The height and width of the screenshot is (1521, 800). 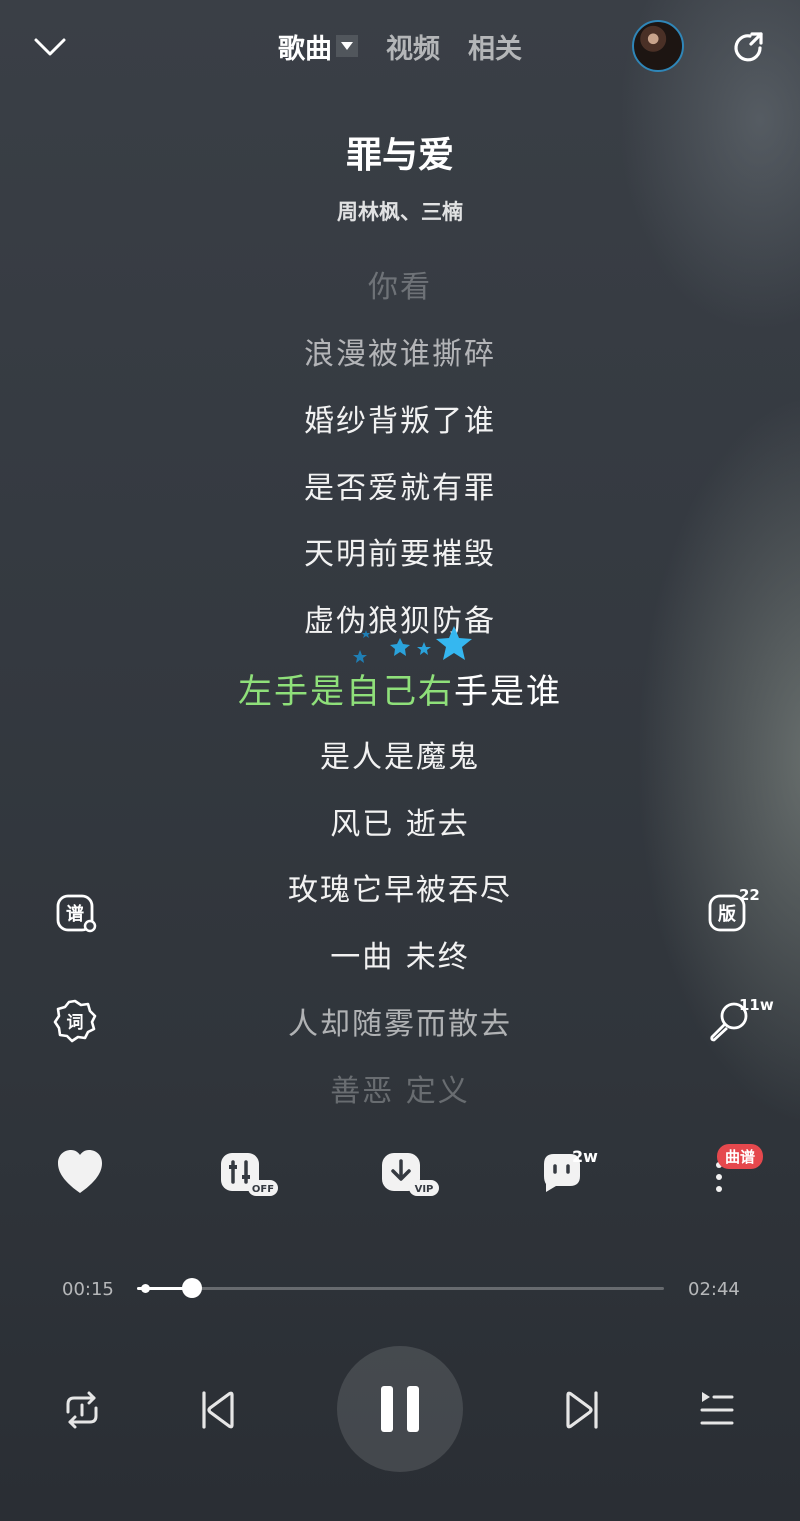 I want to click on progress-track, so click(x=400, y=1288).